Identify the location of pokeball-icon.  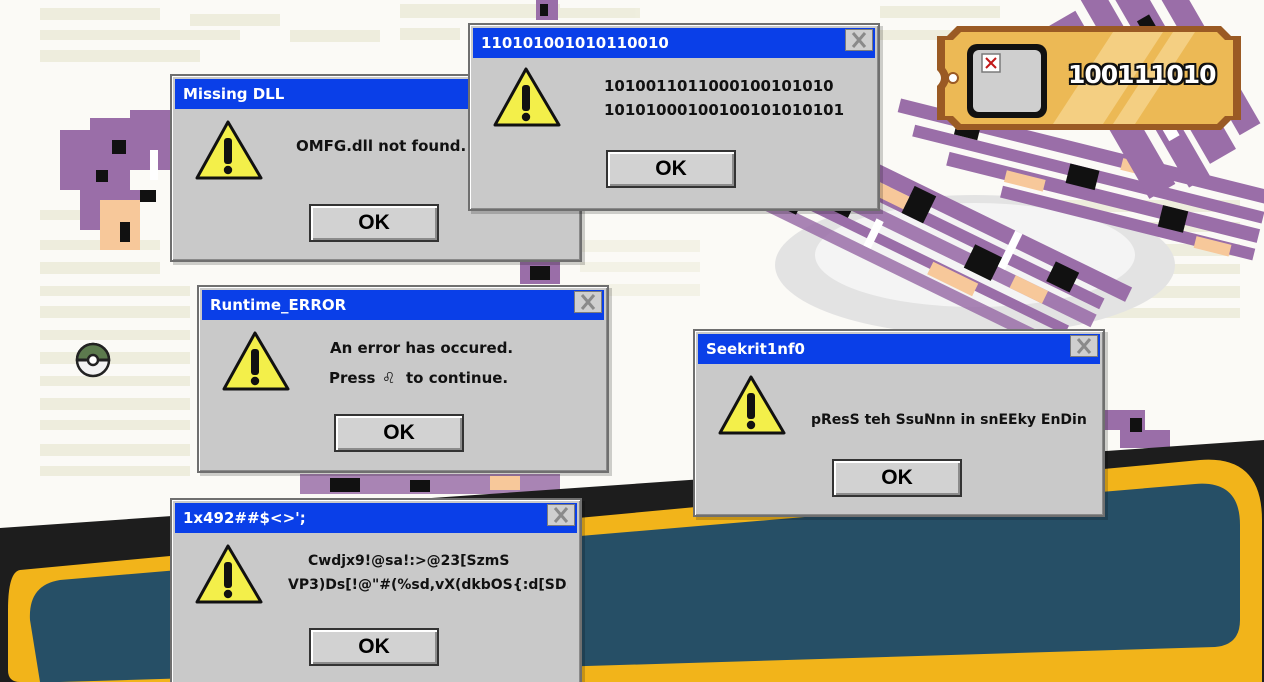
(93, 360).